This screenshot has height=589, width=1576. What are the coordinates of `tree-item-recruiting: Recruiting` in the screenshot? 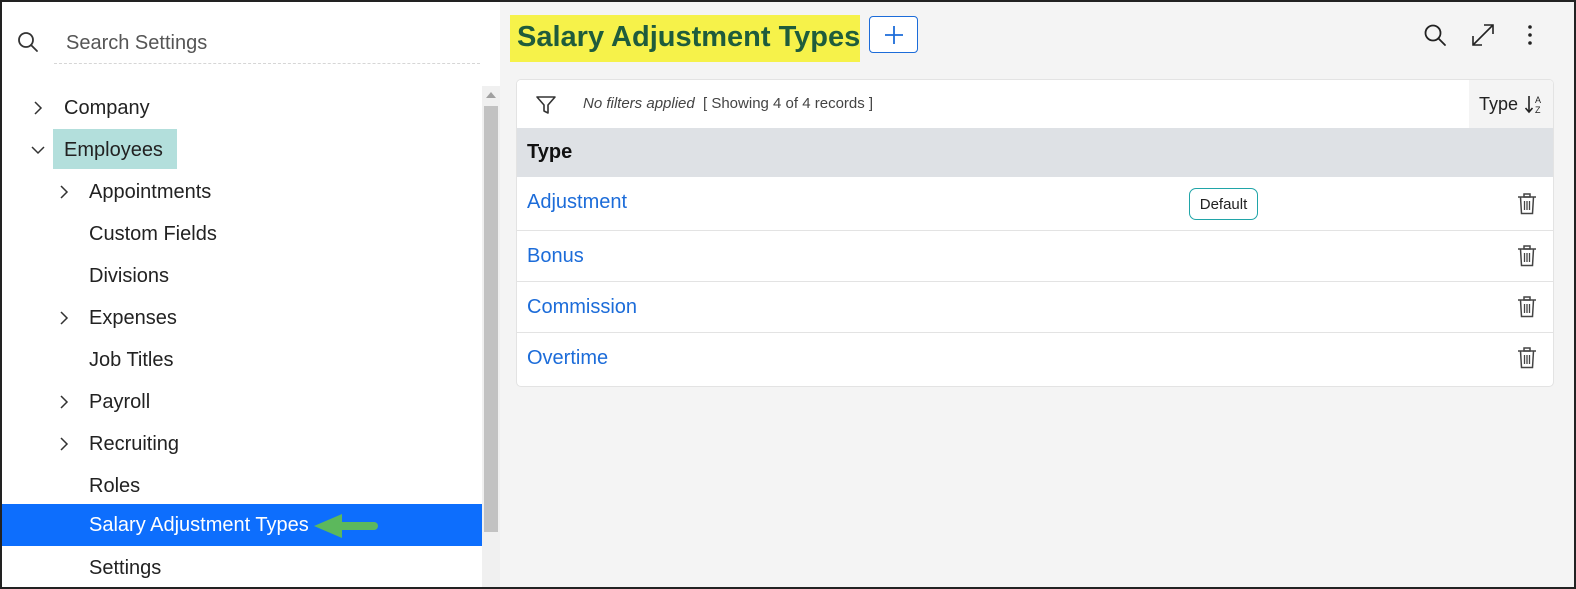 It's located at (242, 444).